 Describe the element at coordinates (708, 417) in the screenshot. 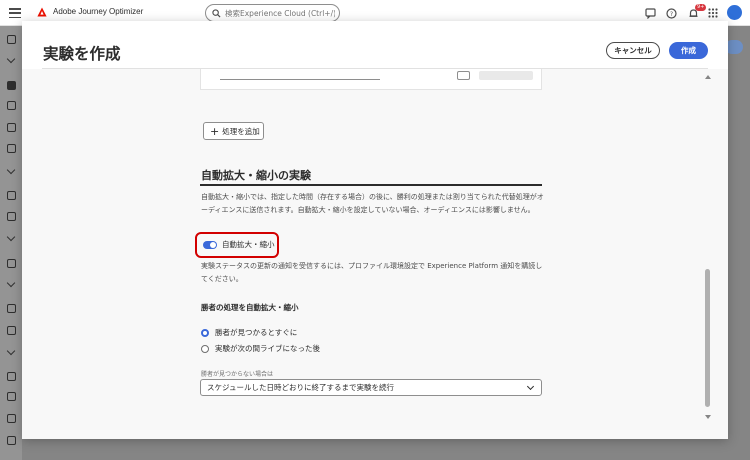

I see `scroll-down-arrow-icon` at that location.